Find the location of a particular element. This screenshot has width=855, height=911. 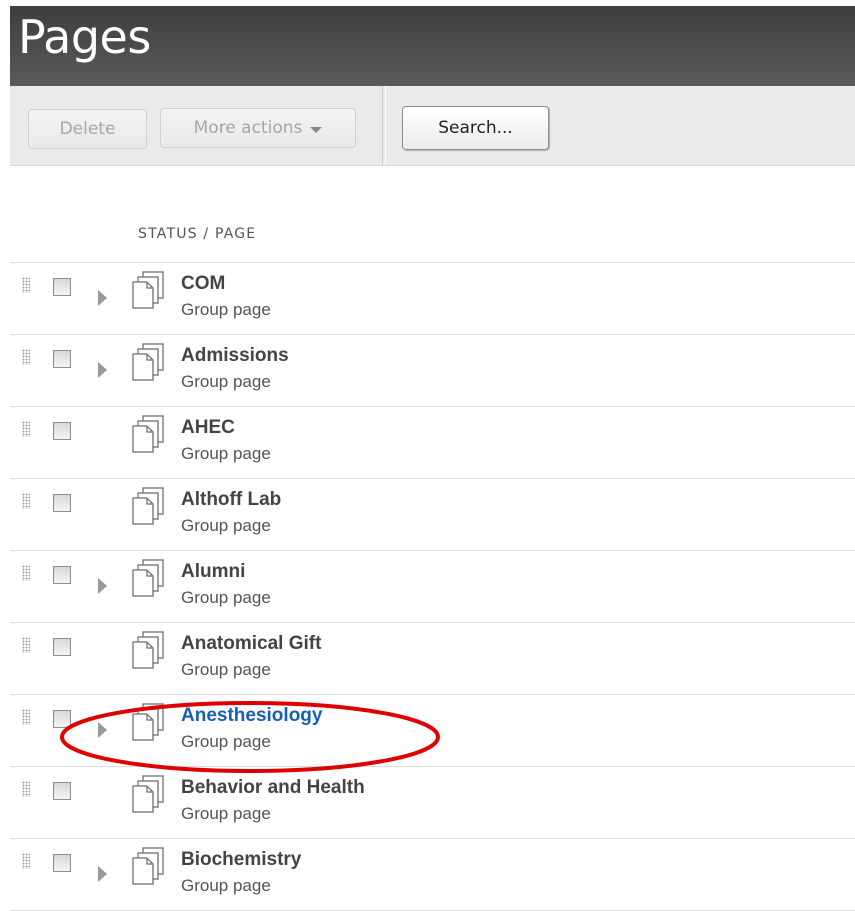

page-title: Pages is located at coordinates (84, 37).